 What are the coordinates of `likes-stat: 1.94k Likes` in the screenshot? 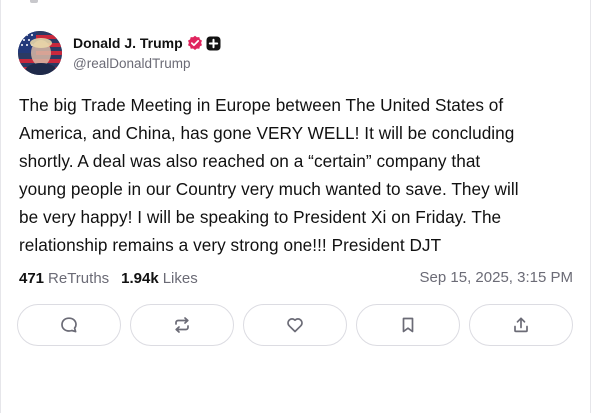 It's located at (159, 278).